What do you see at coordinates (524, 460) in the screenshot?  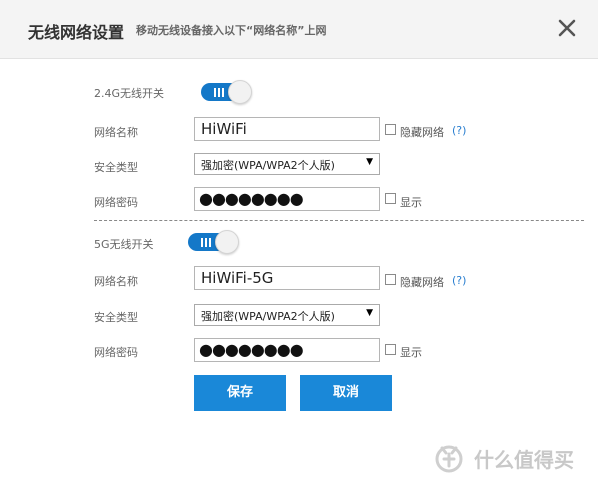 I see `watermark-text: 什么值得买` at bounding box center [524, 460].